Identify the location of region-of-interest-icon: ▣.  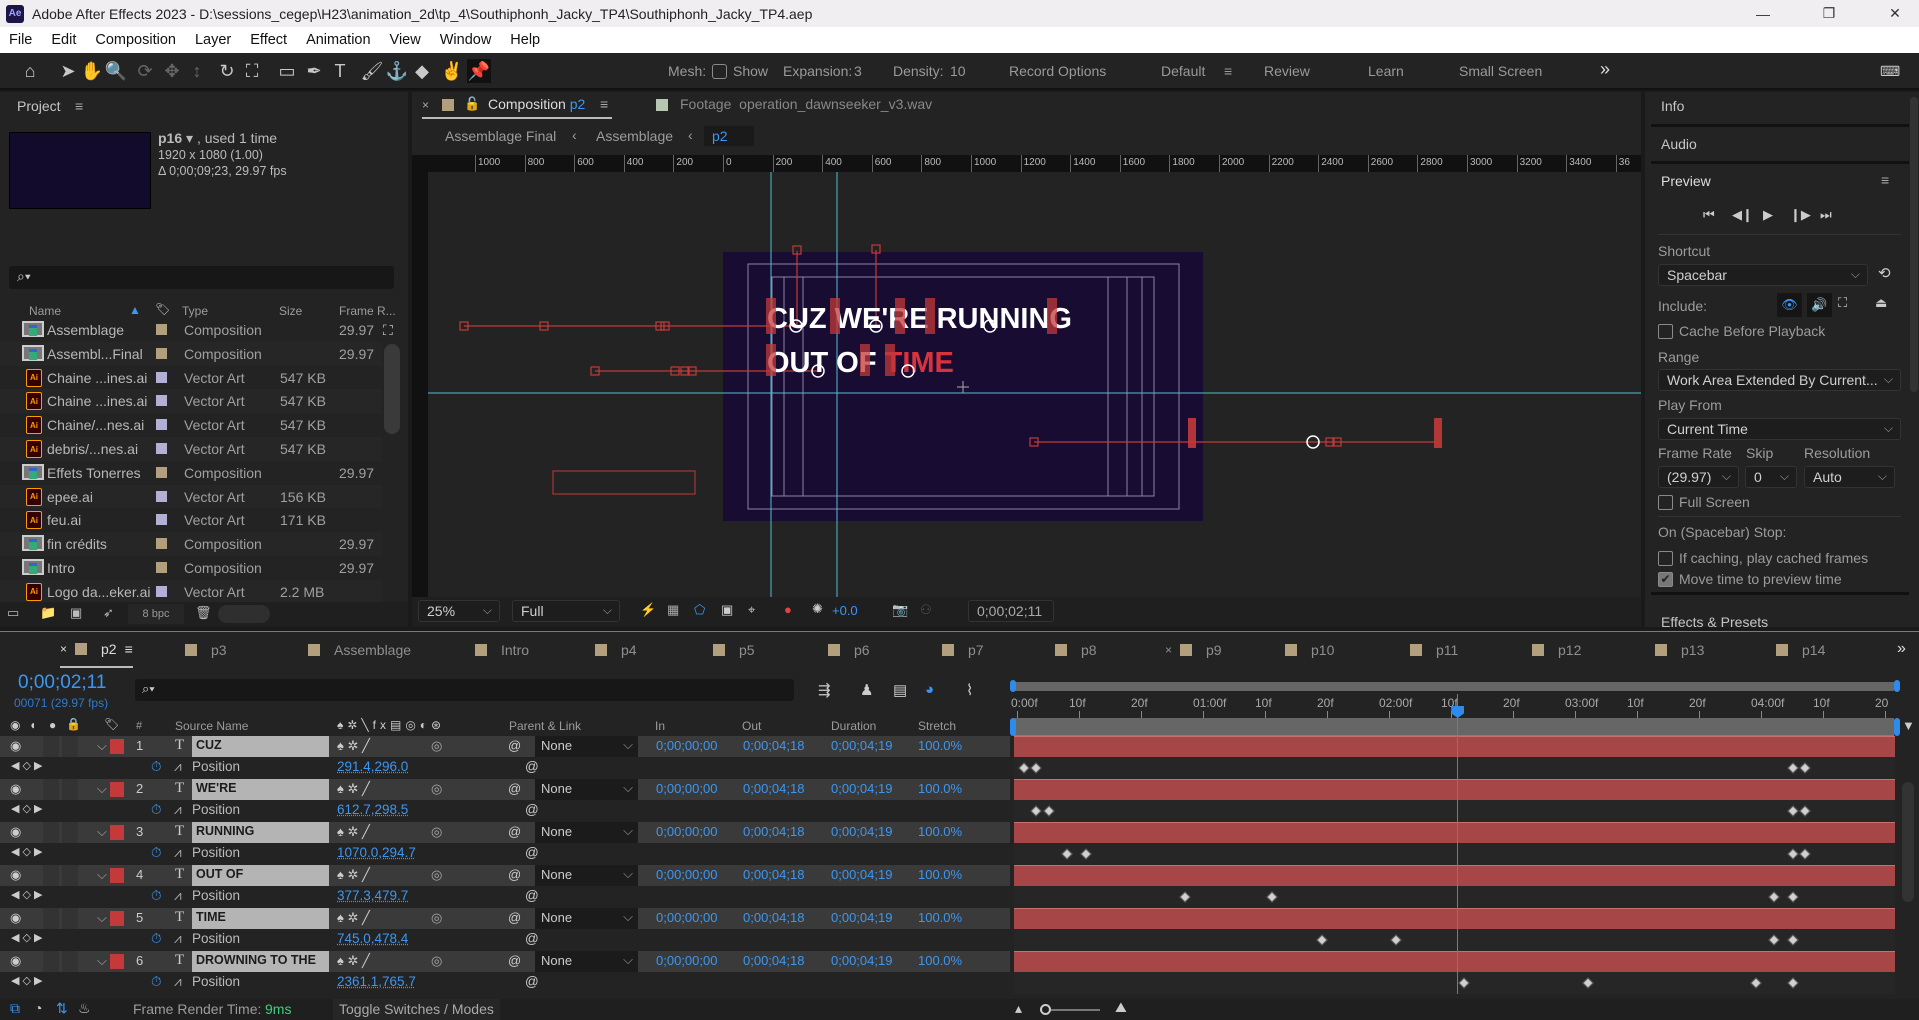
(727, 610).